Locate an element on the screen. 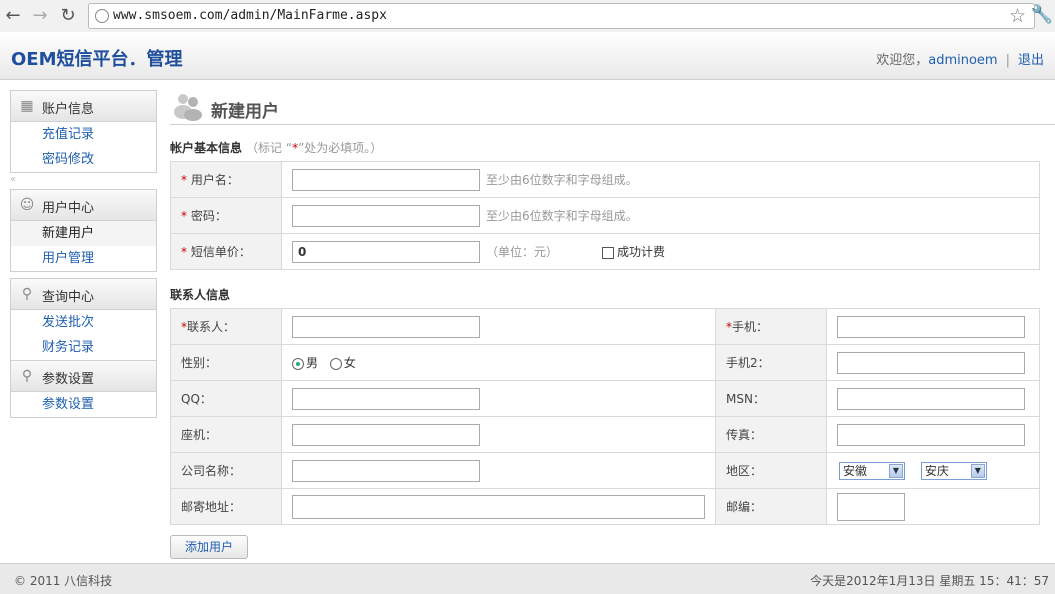 This screenshot has width=1055, height=594. gender-value-cell: 男 女 is located at coordinates (498, 362).